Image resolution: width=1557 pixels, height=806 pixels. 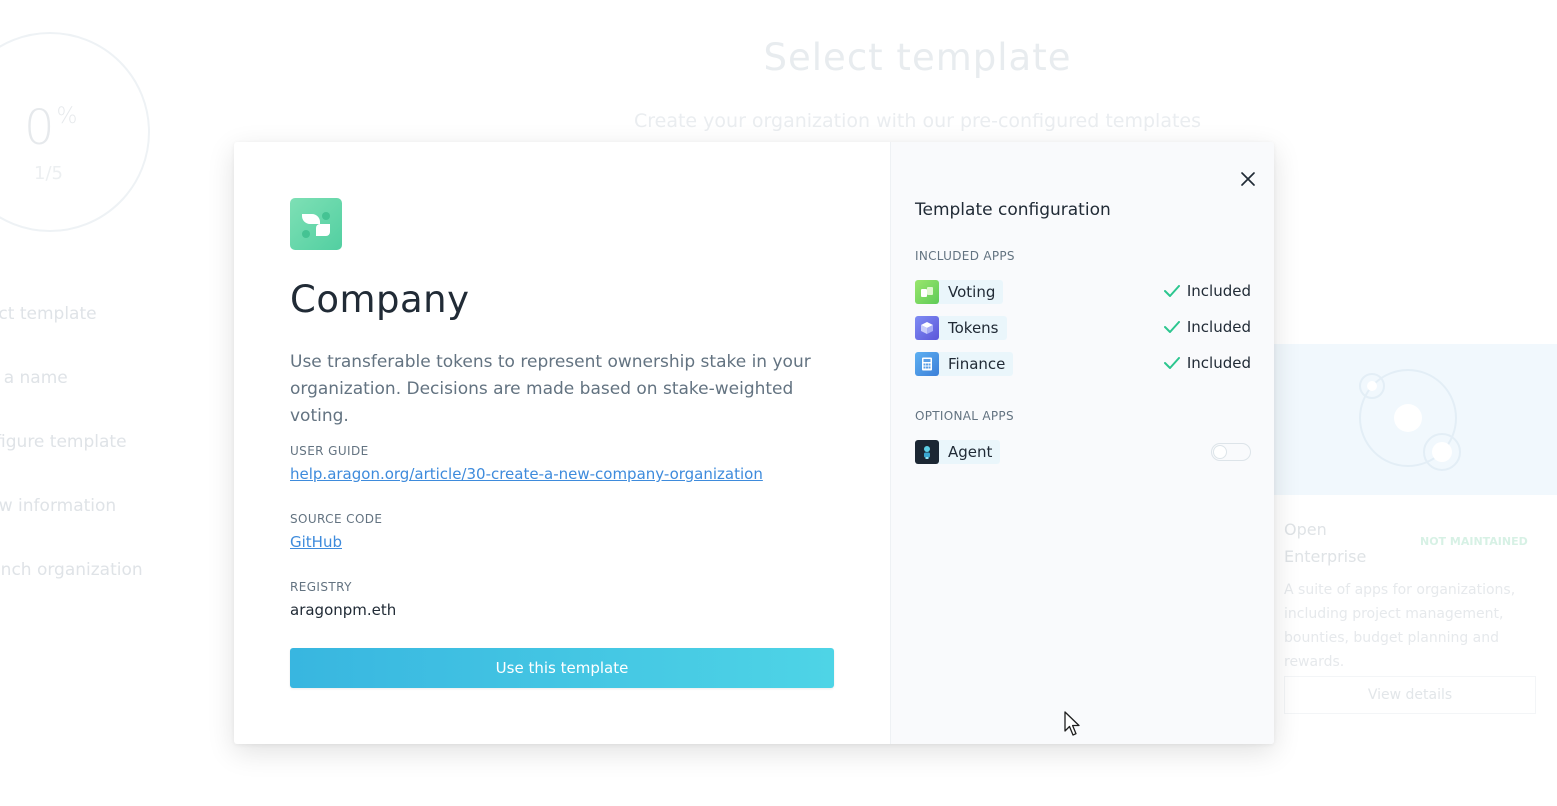 What do you see at coordinates (58, 506) in the screenshot?
I see `step-review-information: Review information` at bounding box center [58, 506].